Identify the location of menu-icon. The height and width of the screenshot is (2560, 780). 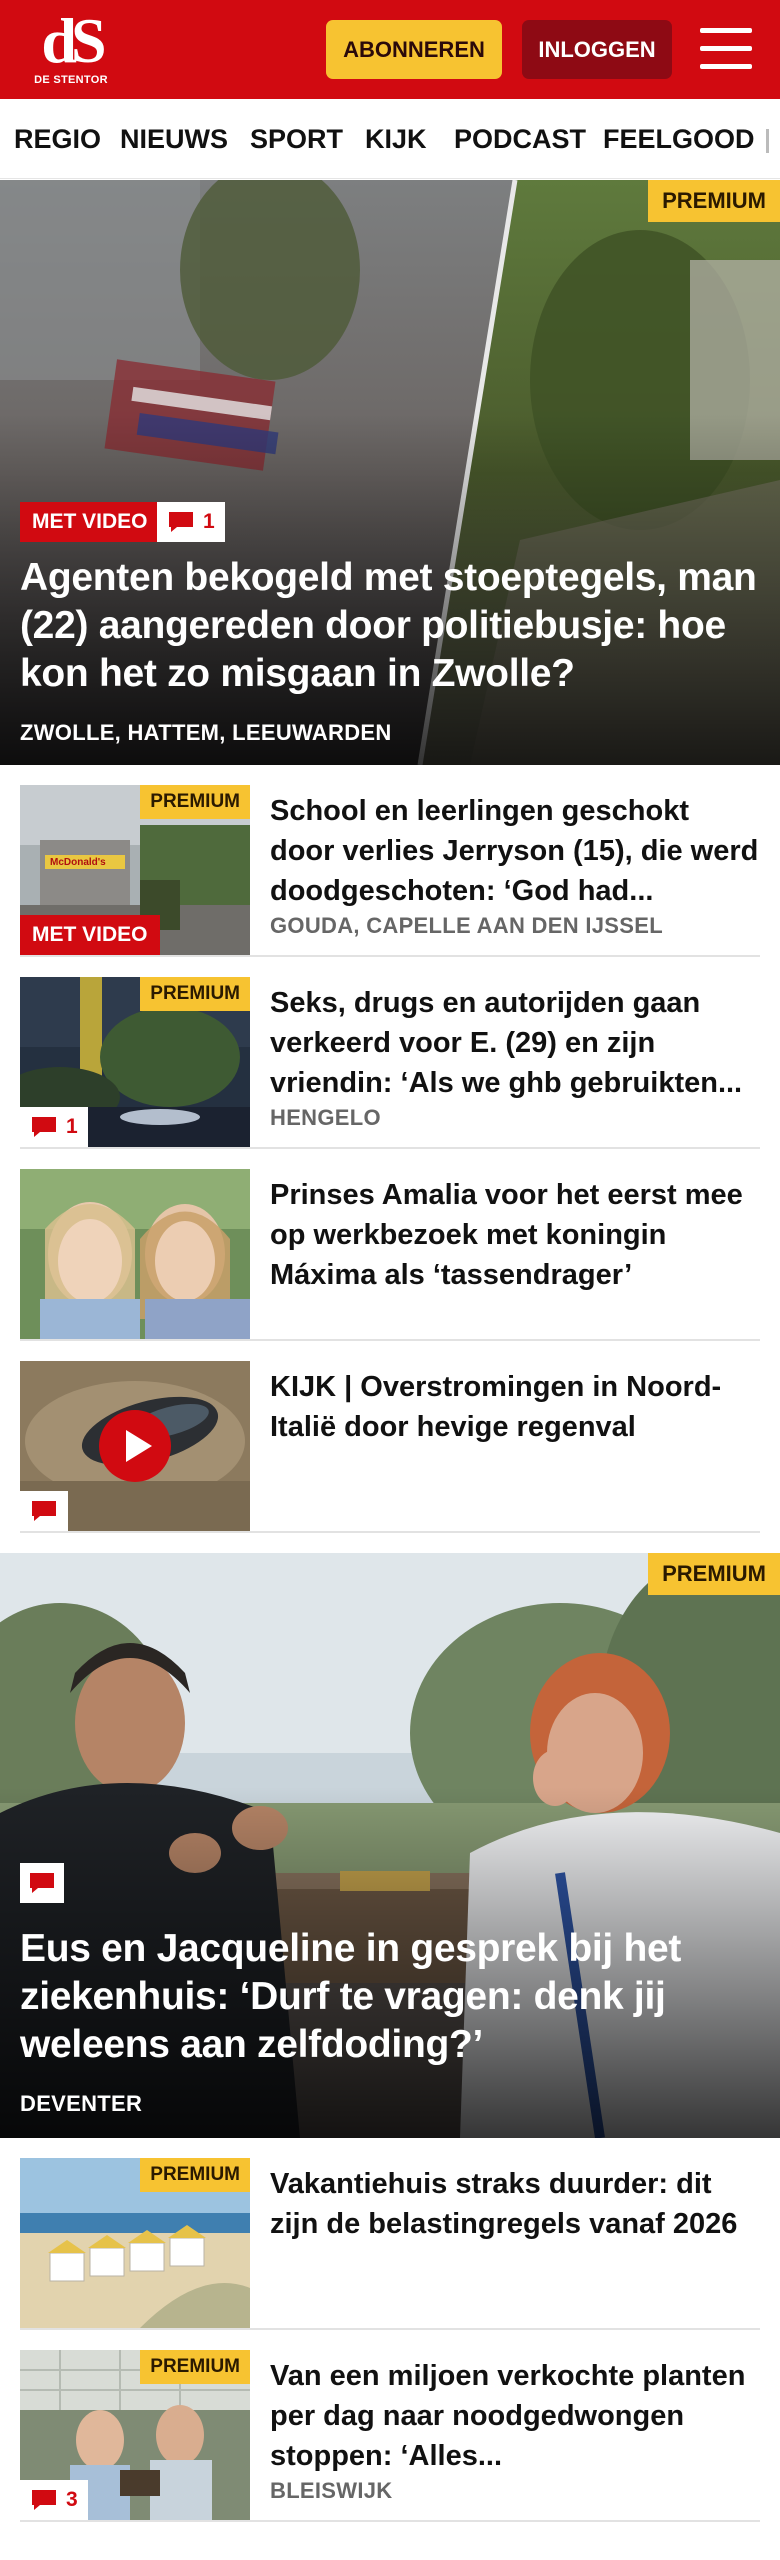
(726, 49).